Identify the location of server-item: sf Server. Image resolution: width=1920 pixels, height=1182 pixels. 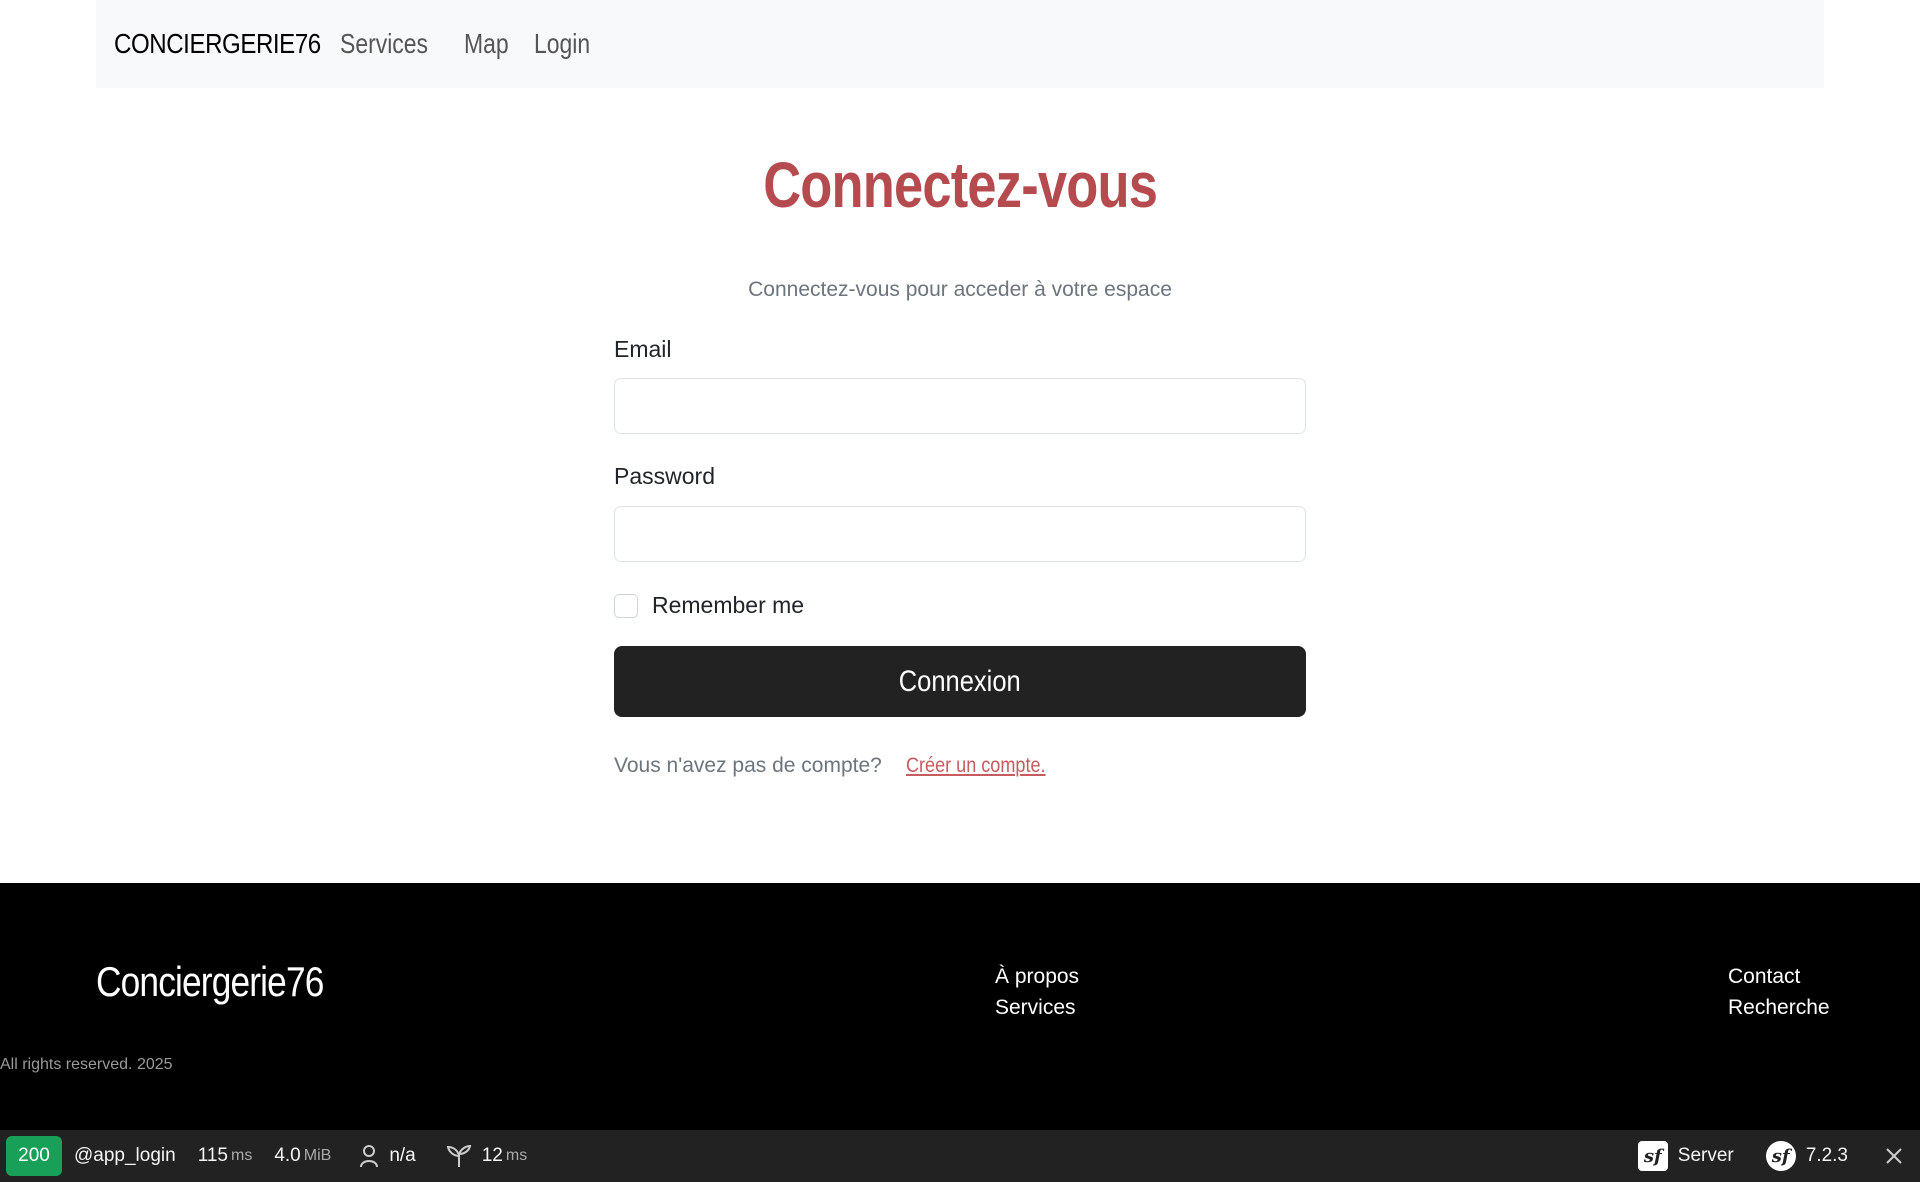
(1685, 1156).